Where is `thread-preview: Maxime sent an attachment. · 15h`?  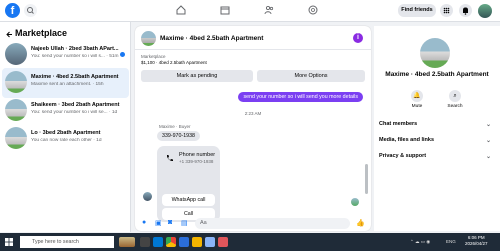 thread-preview: Maxime sent an attachment. · 15h is located at coordinates (67, 84).